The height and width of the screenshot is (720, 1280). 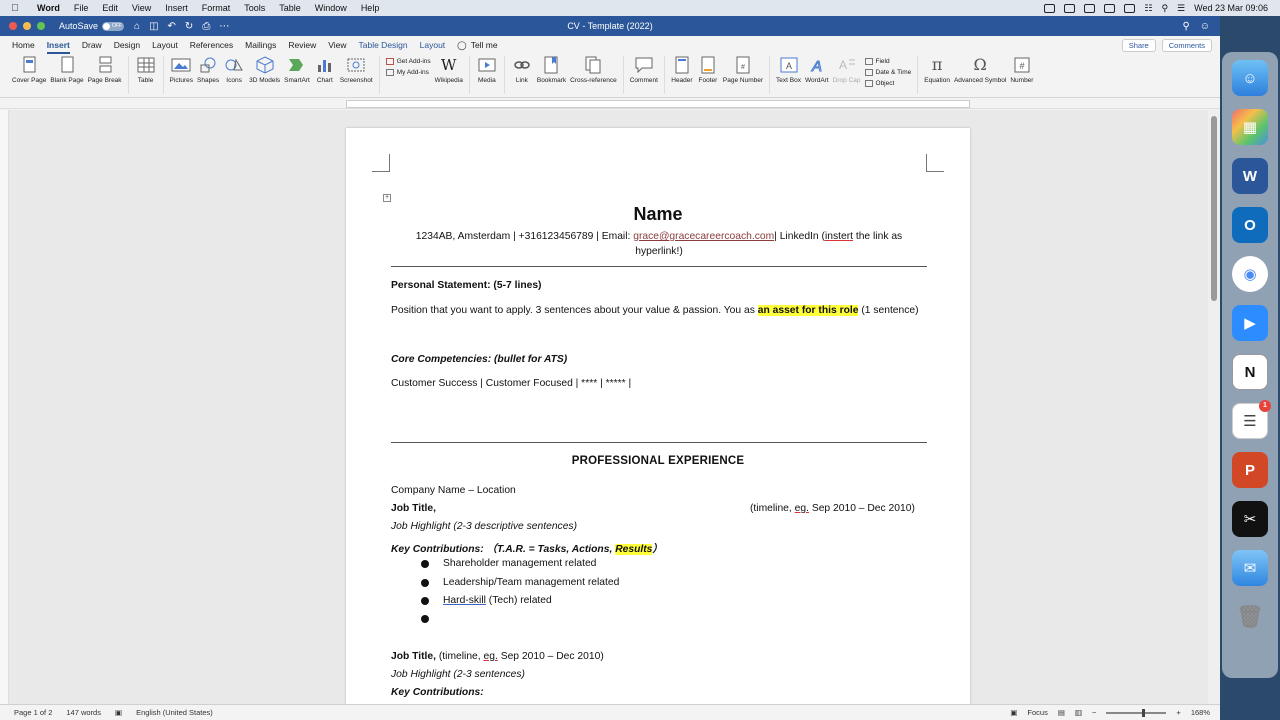 What do you see at coordinates (1250, 568) in the screenshot?
I see `mail-icon: ✉` at bounding box center [1250, 568].